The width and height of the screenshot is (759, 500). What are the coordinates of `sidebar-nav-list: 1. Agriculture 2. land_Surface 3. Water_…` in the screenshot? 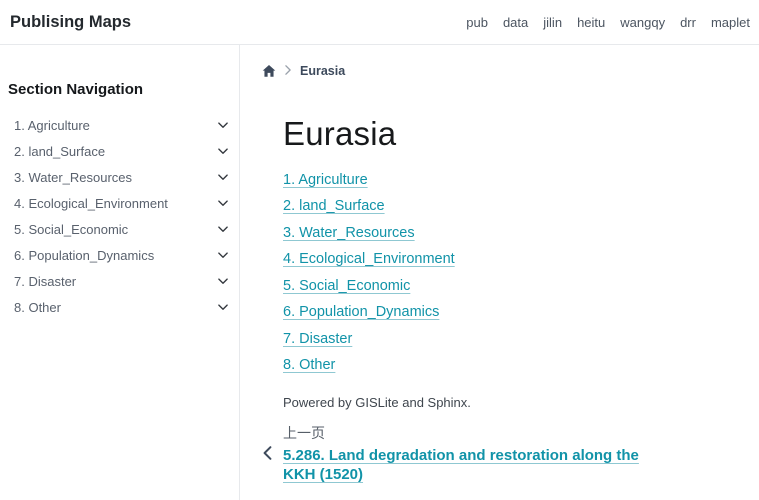 It's located at (123, 216).